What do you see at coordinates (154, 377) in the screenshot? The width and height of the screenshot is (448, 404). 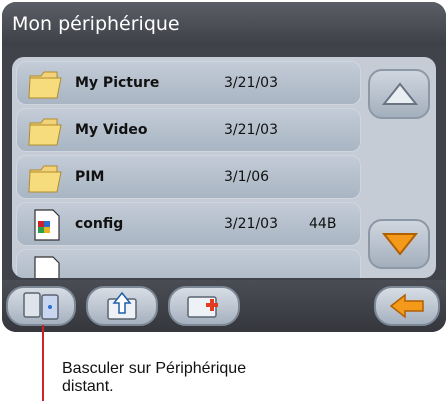 I see `callout-text: Basculer sur Périphérique distant.` at bounding box center [154, 377].